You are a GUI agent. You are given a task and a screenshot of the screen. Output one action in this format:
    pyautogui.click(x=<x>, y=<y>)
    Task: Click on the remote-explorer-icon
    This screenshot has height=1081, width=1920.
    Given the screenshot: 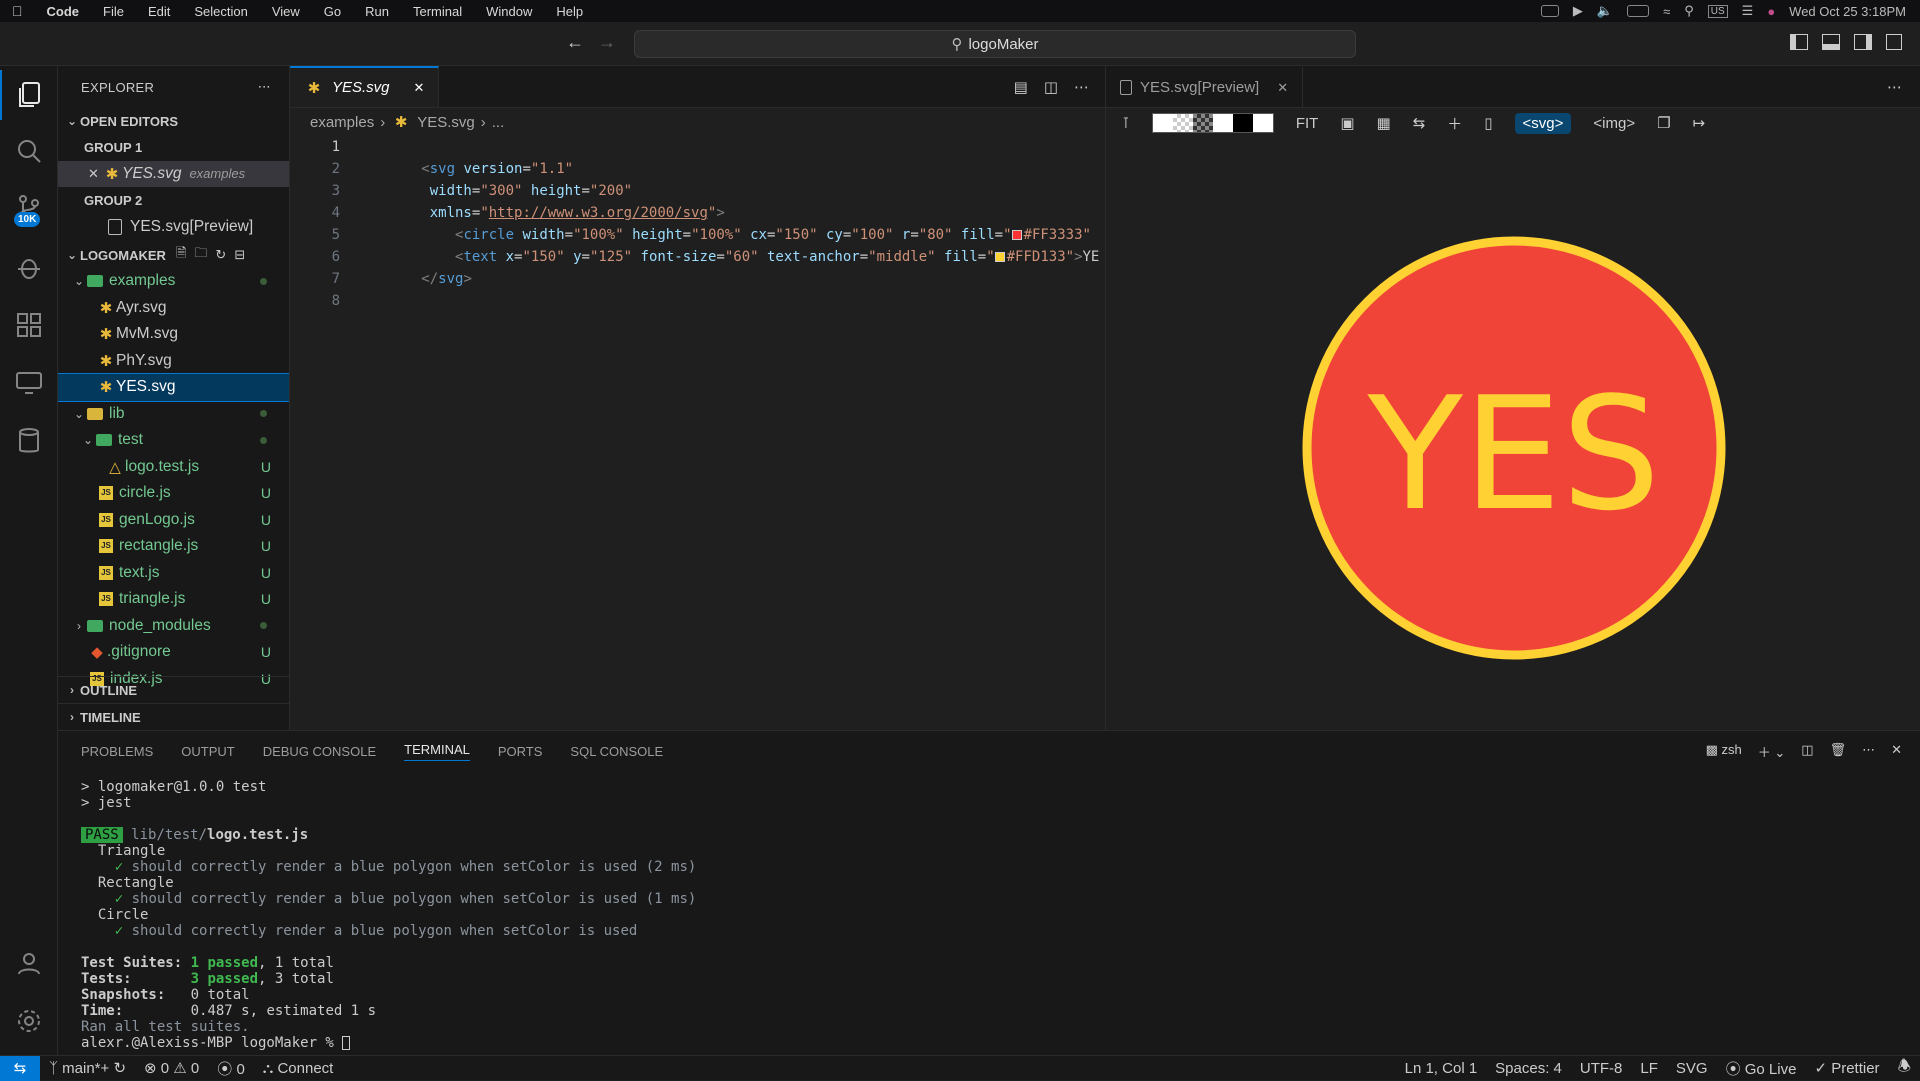 What is the action you would take?
    pyautogui.click(x=29, y=383)
    